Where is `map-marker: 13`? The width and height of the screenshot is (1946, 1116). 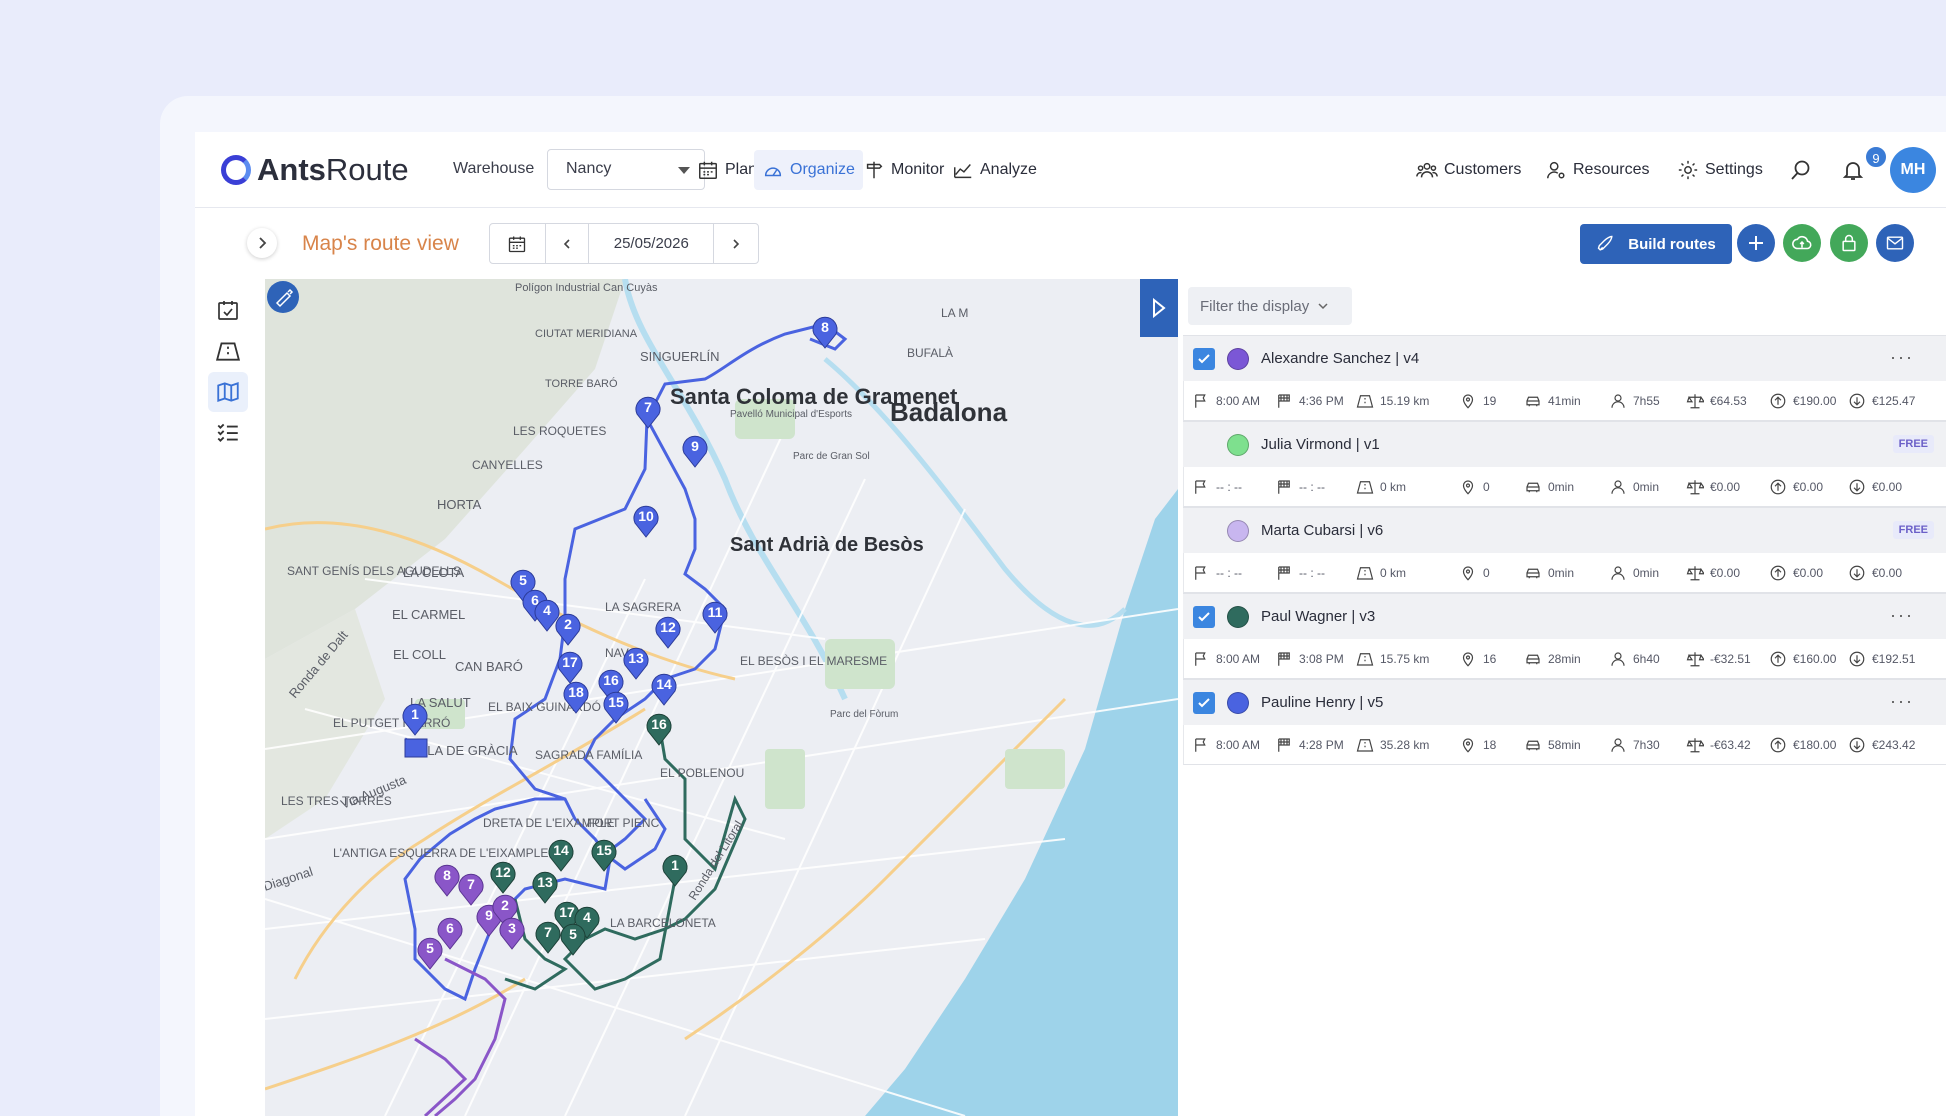 map-marker: 13 is located at coordinates (636, 663).